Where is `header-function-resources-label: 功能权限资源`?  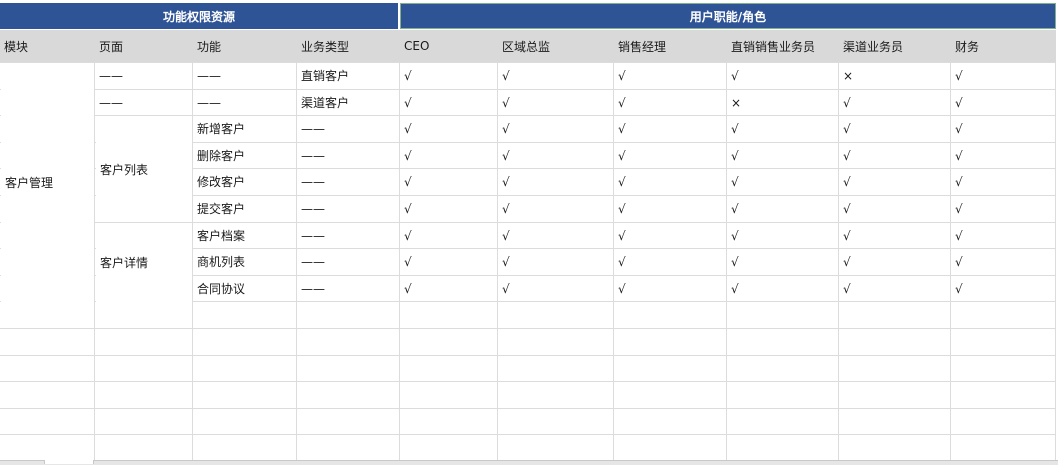 header-function-resources-label: 功能权限资源 is located at coordinates (198, 16).